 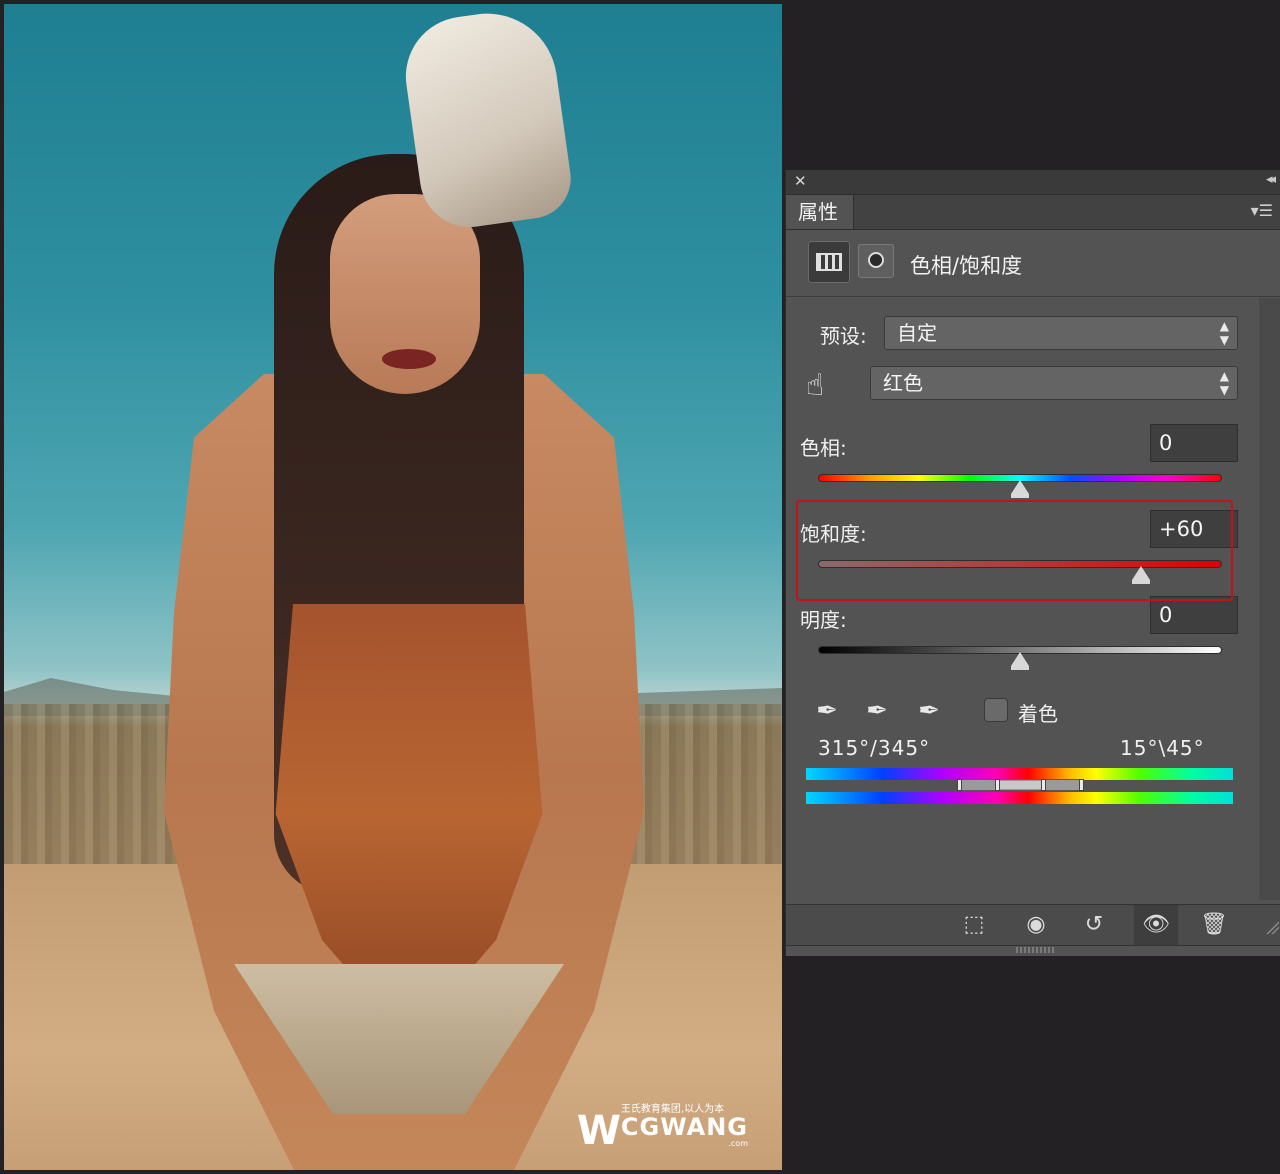 I want to click on channel-dropdown: 红色 ▲ ▼, so click(x=1054, y=383).